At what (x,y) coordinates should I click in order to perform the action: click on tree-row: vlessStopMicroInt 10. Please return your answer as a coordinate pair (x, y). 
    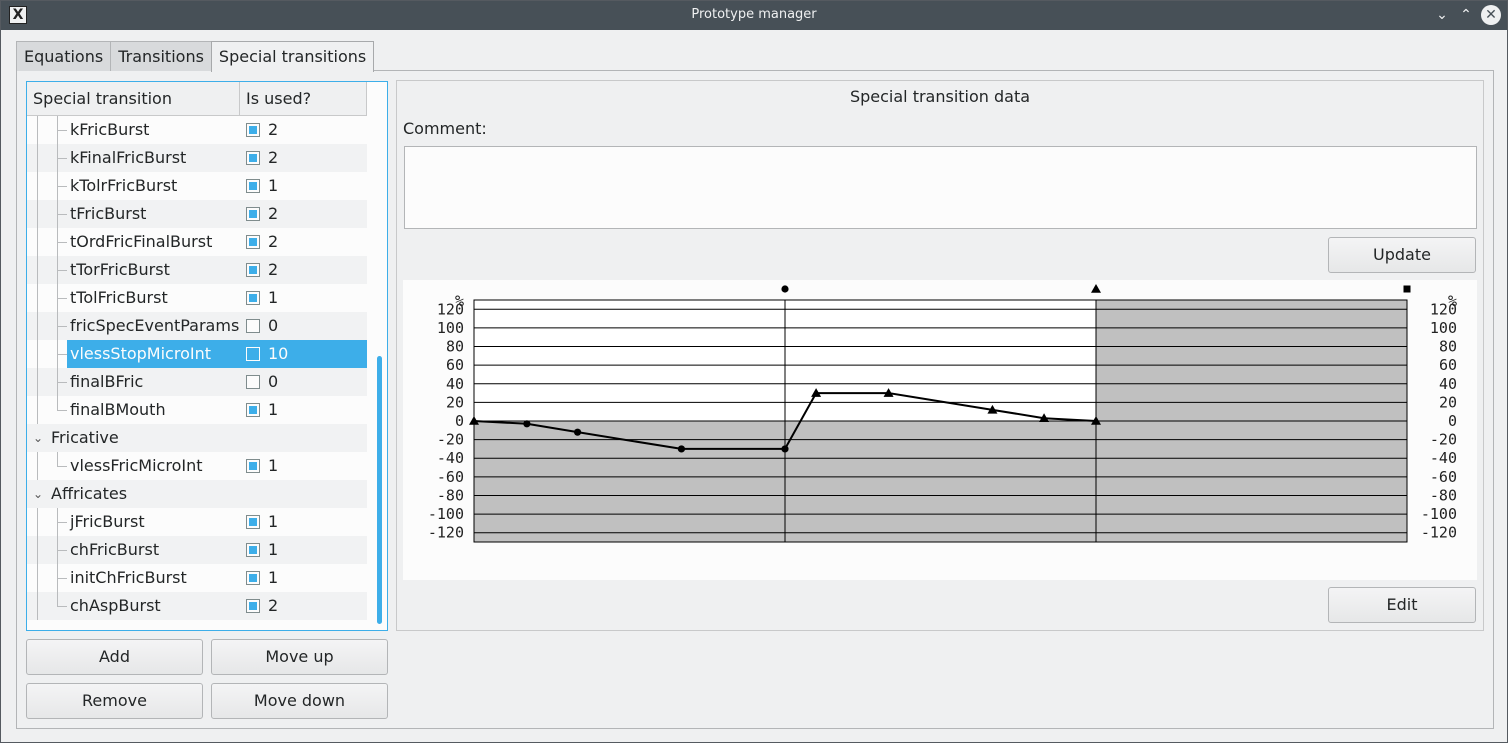
    Looking at the image, I should click on (197, 354).